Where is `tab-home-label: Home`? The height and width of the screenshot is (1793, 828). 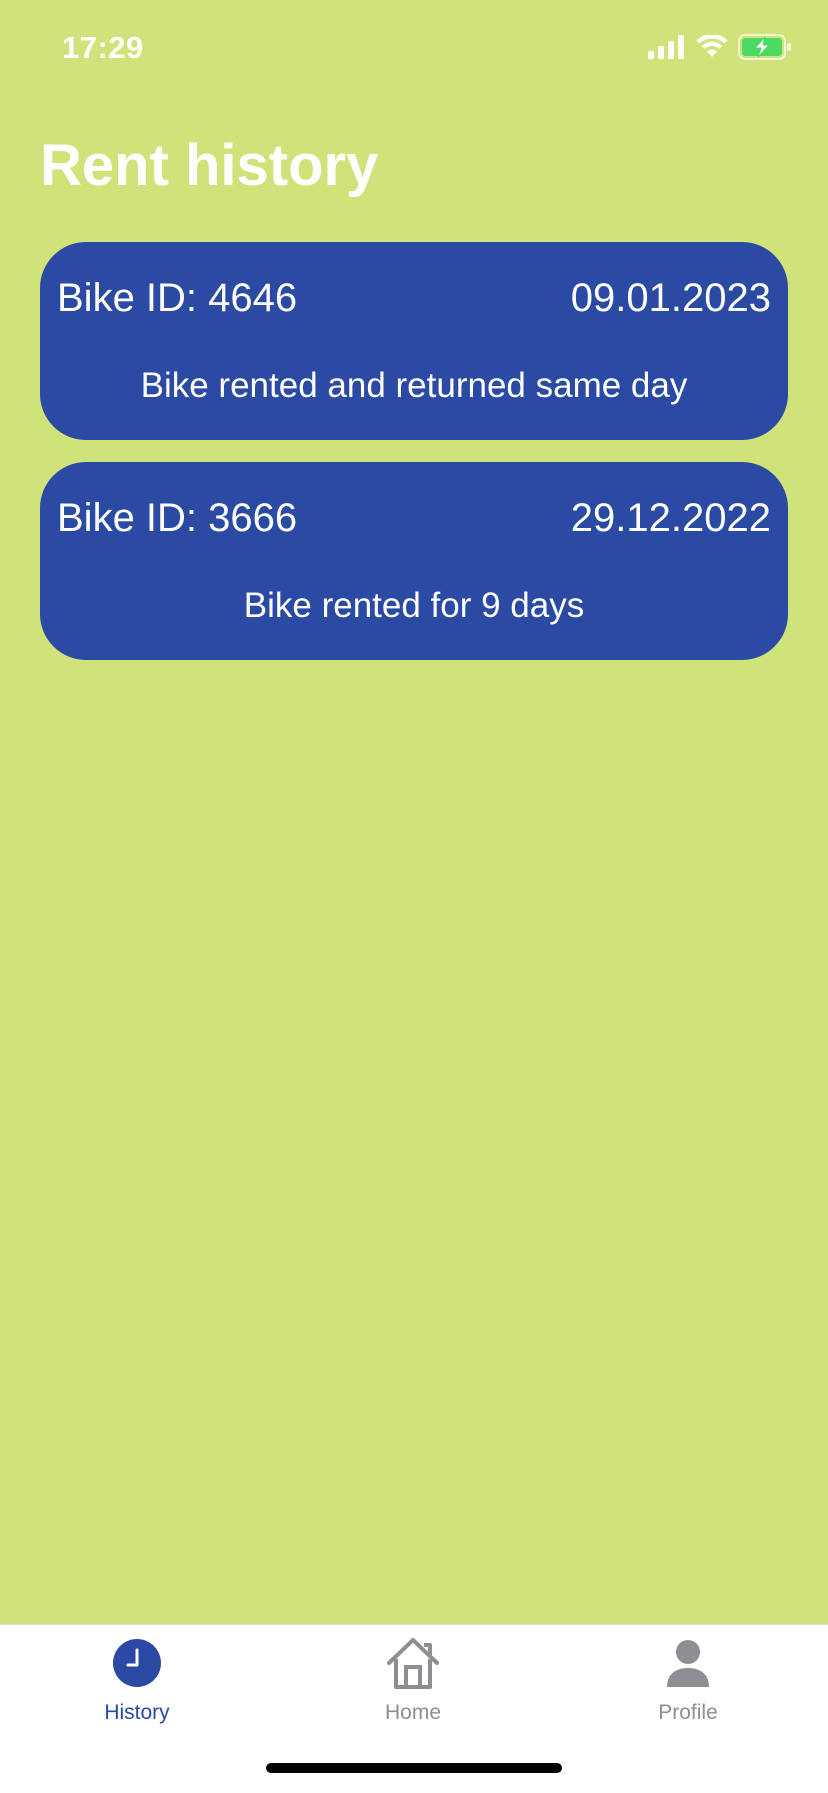 tab-home-label: Home is located at coordinates (413, 1712).